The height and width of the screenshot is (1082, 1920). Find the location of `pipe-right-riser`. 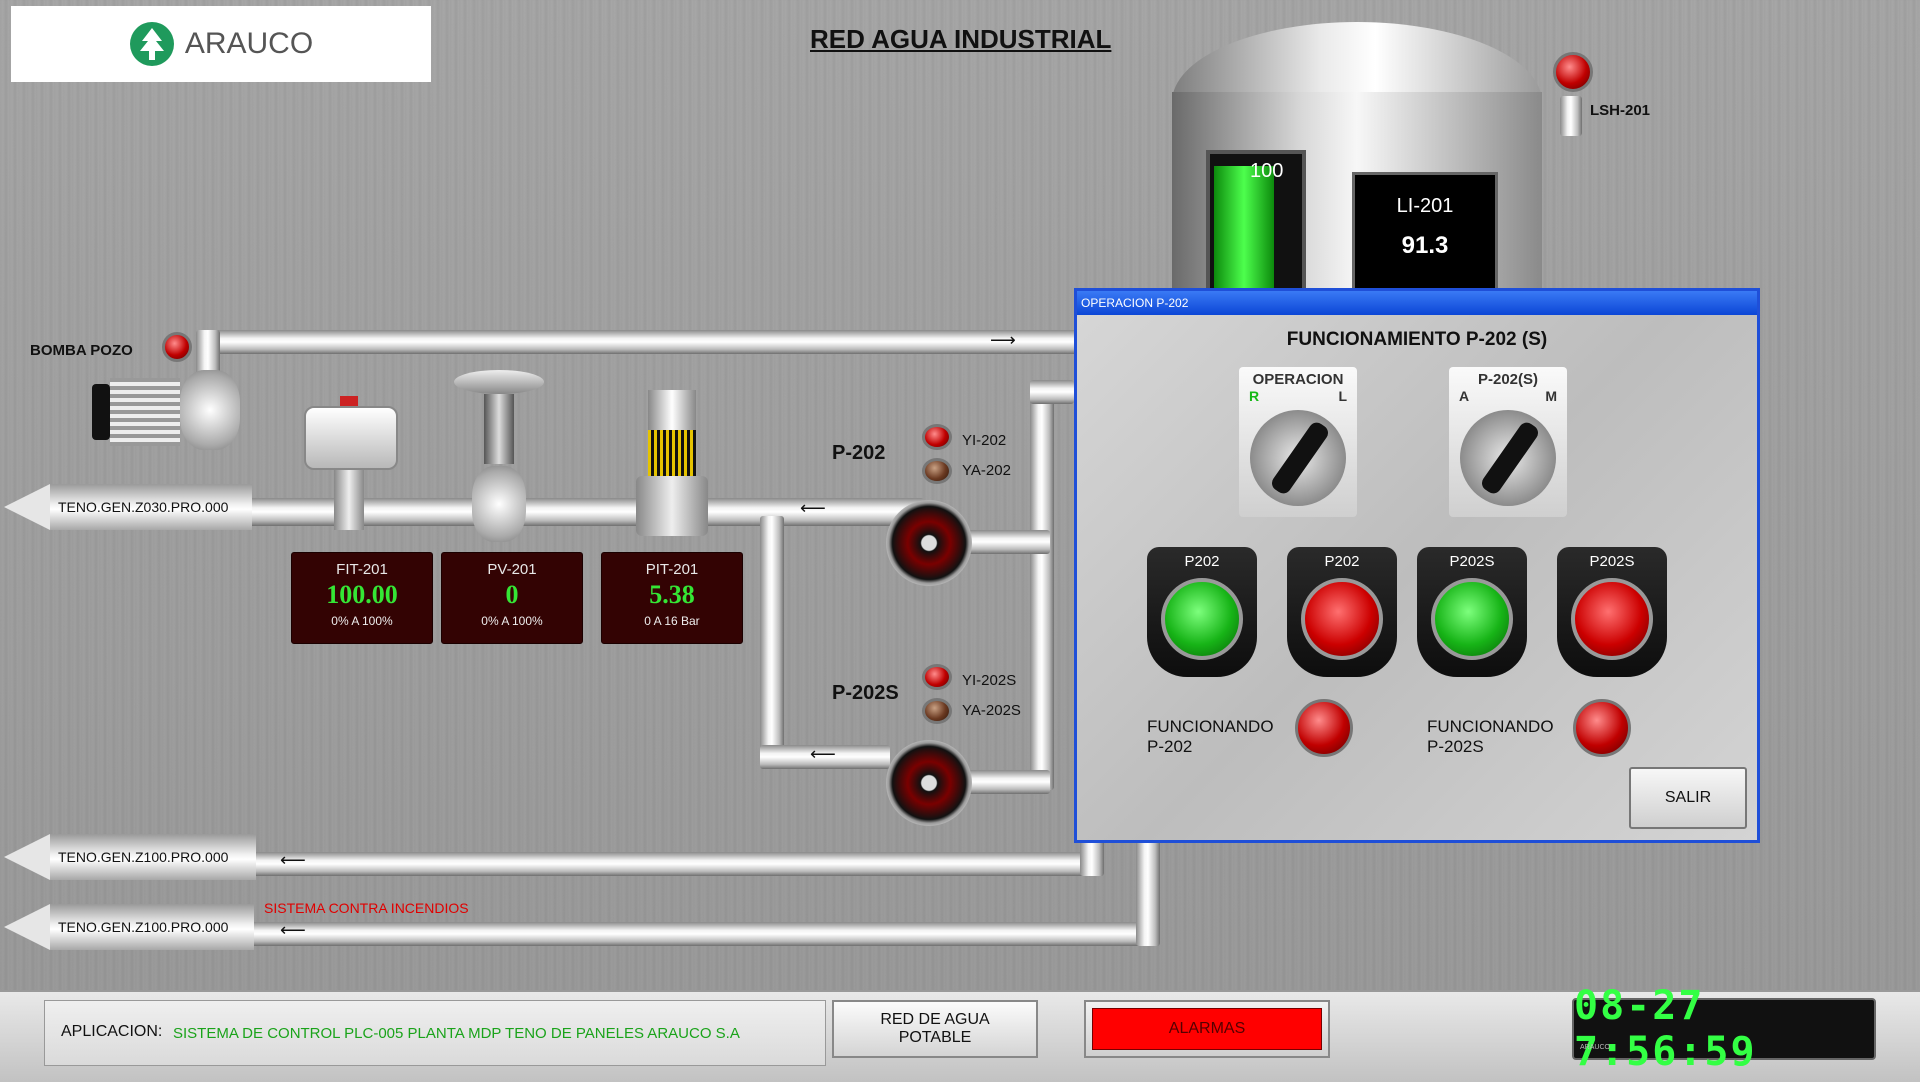

pipe-right-riser is located at coordinates (1042, 585).